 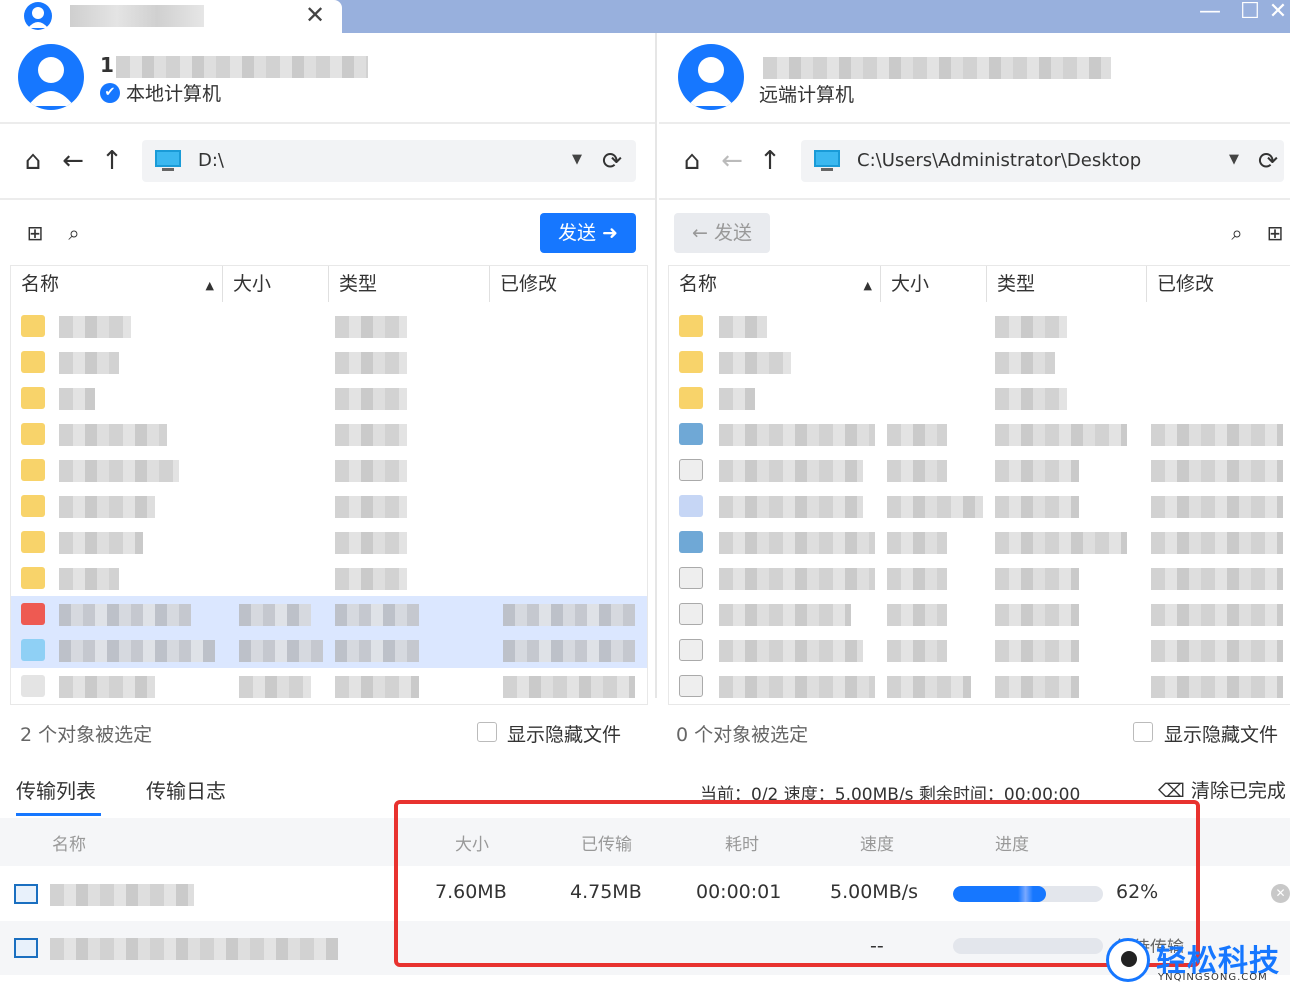 What do you see at coordinates (807, 95) in the screenshot?
I see `remote-subtitle: 远端计算机` at bounding box center [807, 95].